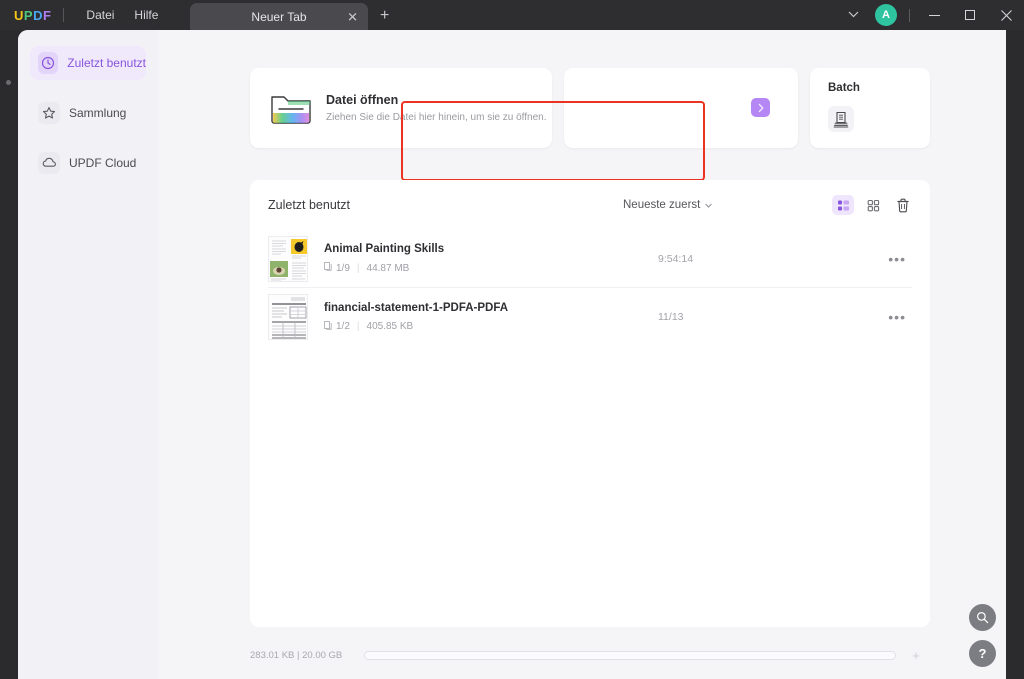 Image resolution: width=1024 pixels, height=679 pixels. What do you see at coordinates (384, 258) in the screenshot?
I see `file-meta: Animal Painting Skills 1/9 | 44.87 MB` at bounding box center [384, 258].